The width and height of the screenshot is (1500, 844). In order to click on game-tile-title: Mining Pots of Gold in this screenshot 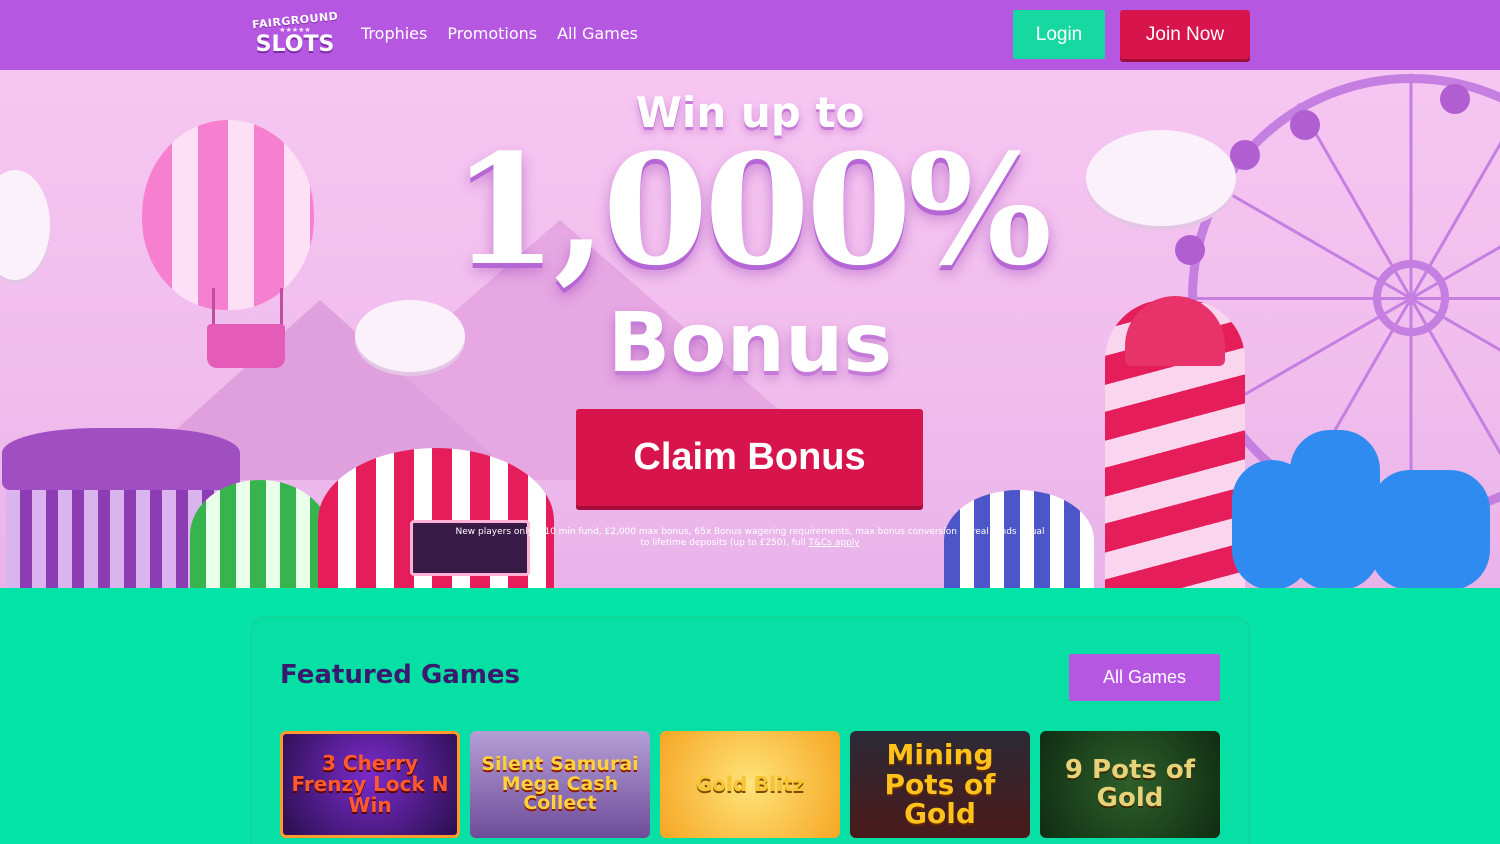, I will do `click(940, 784)`.